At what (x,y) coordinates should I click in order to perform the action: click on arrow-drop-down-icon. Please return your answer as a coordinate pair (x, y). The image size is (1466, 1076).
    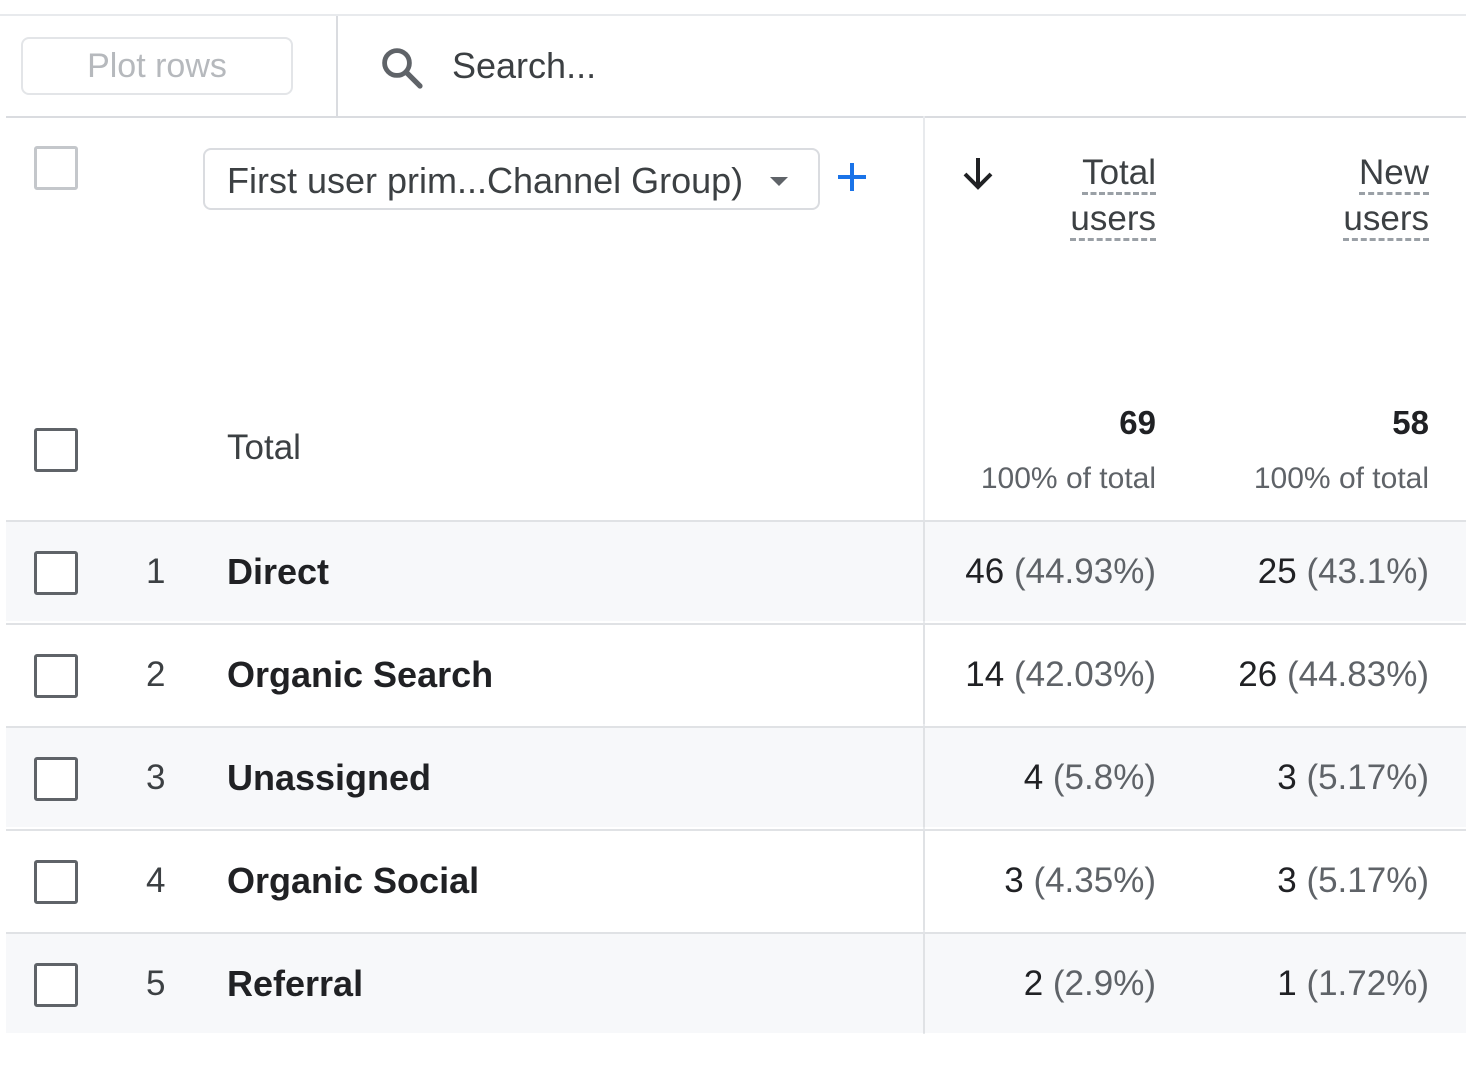
    Looking at the image, I should click on (779, 181).